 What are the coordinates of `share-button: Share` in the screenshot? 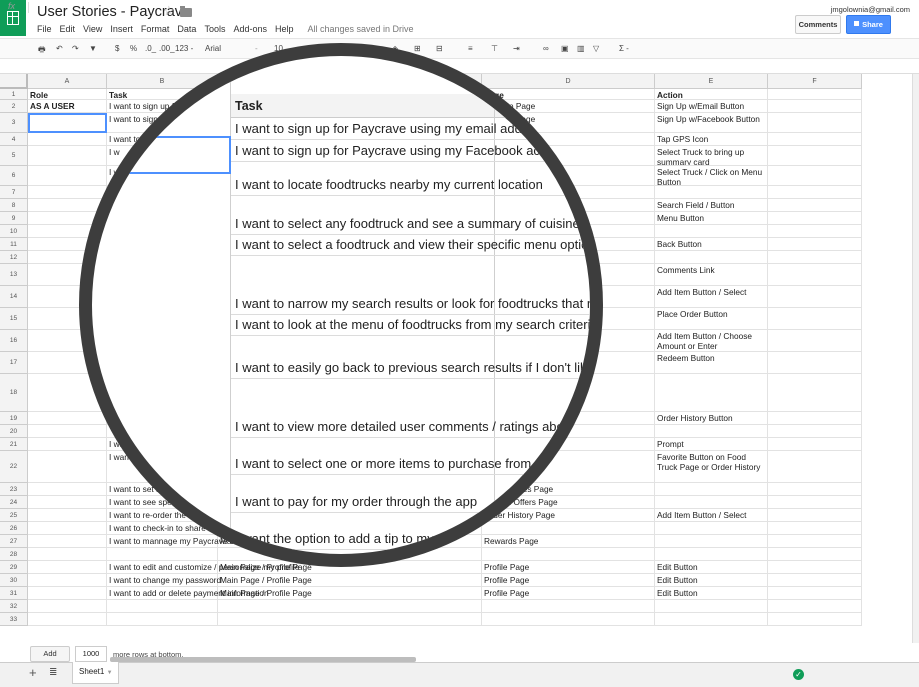 It's located at (868, 24).